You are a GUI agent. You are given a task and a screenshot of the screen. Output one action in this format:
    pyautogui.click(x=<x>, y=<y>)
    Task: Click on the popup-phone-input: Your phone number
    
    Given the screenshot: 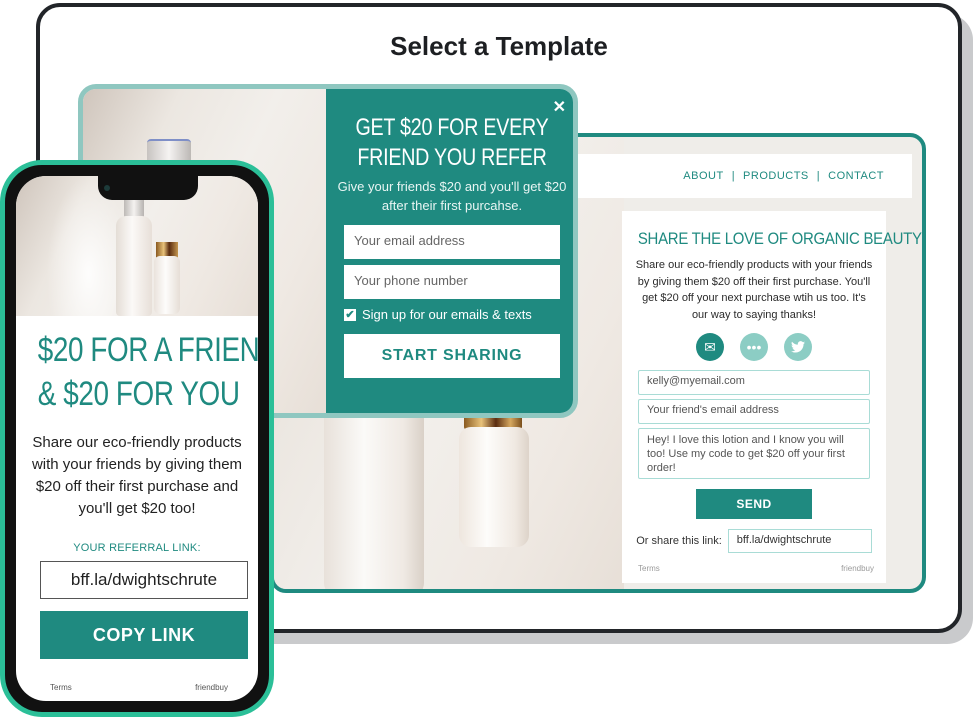 What is the action you would take?
    pyautogui.click(x=452, y=282)
    